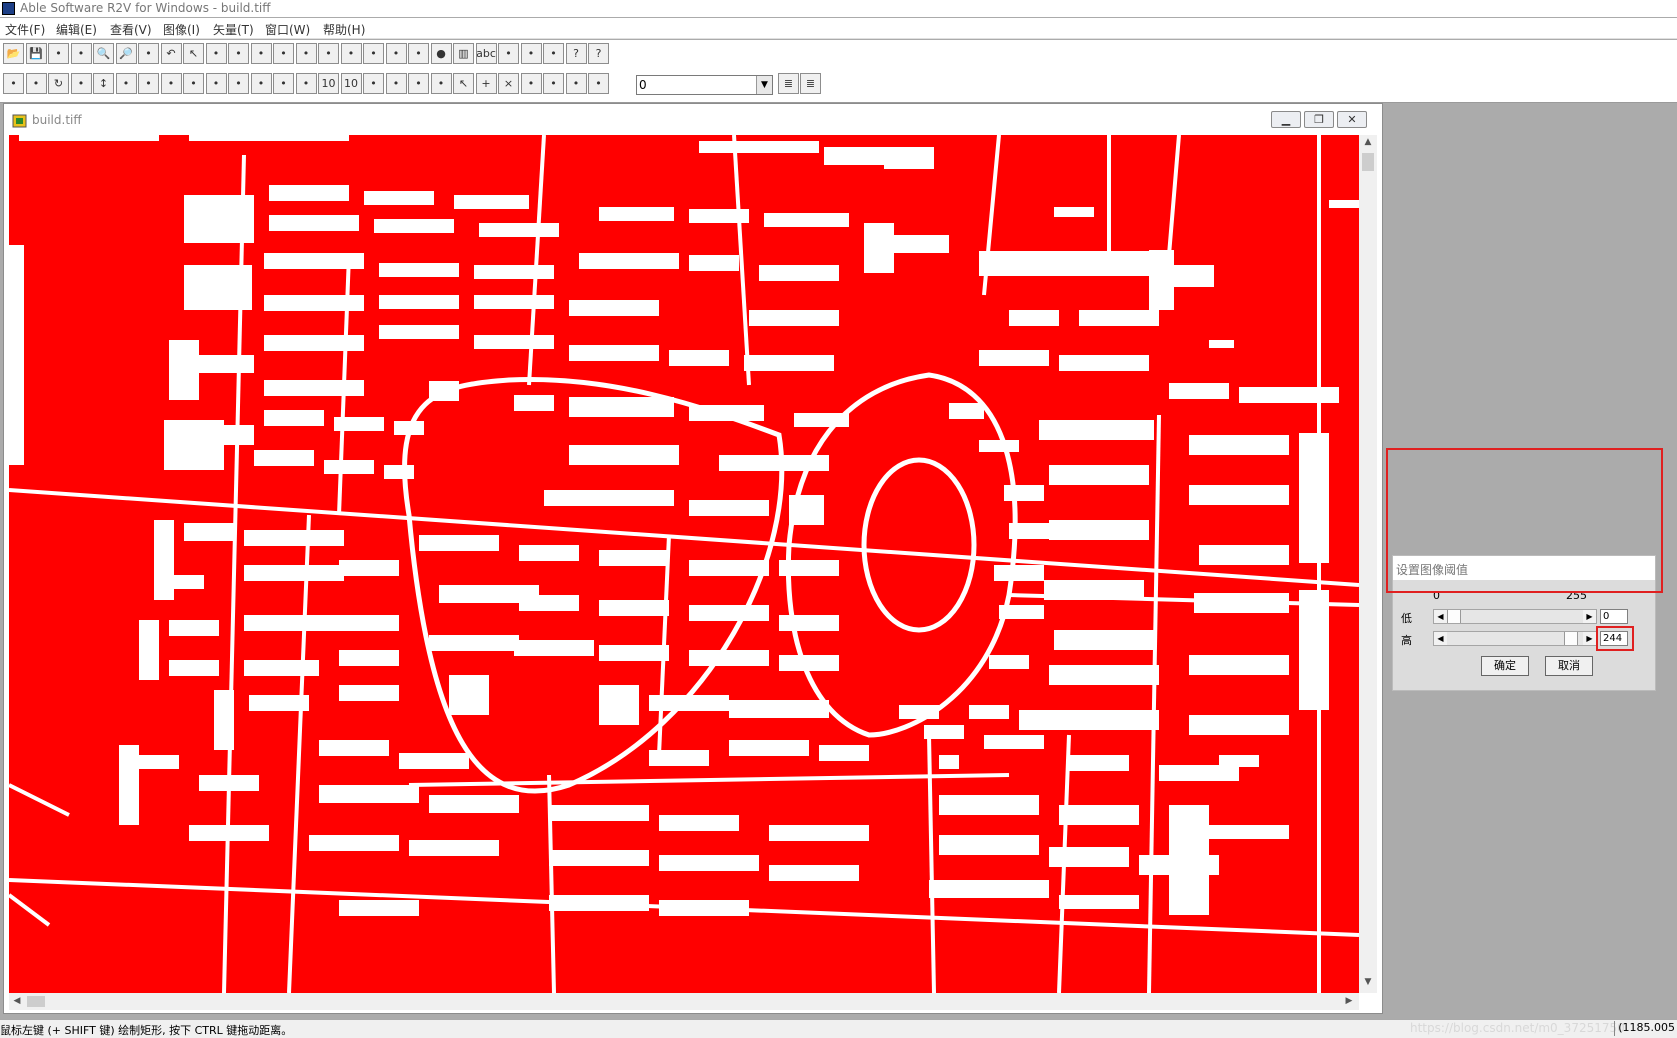  I want to click on scroll-up-icon: ▲, so click(1368, 142).